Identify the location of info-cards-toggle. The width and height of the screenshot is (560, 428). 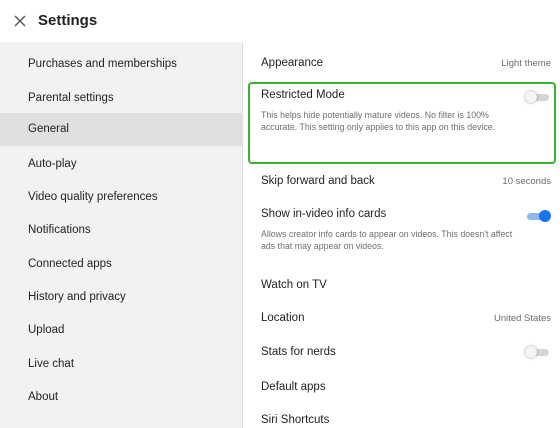
(538, 216).